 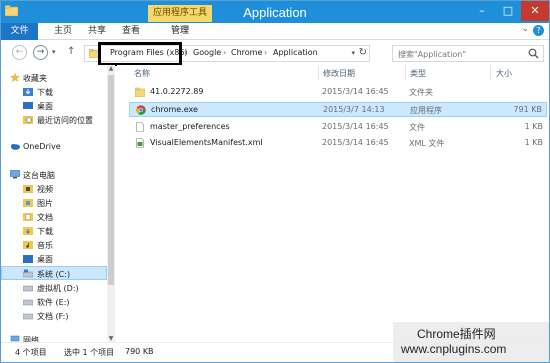 What do you see at coordinates (533, 53) in the screenshot?
I see `search-icon` at bounding box center [533, 53].